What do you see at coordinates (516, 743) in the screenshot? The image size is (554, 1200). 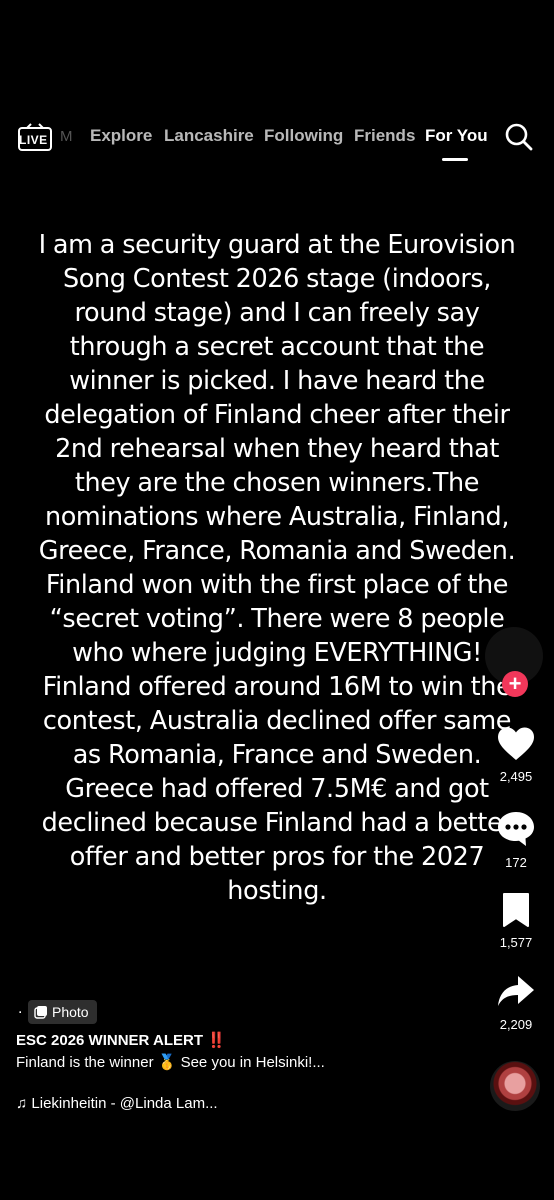 I see `heart-icon` at bounding box center [516, 743].